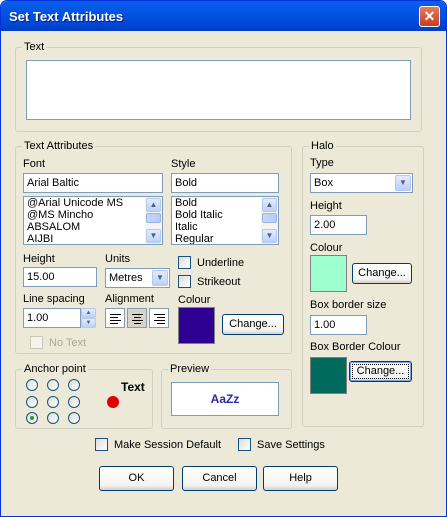 The width and height of the screenshot is (447, 517). What do you see at coordinates (59, 146) in the screenshot?
I see `text-attributes-legend: Text Attributes` at bounding box center [59, 146].